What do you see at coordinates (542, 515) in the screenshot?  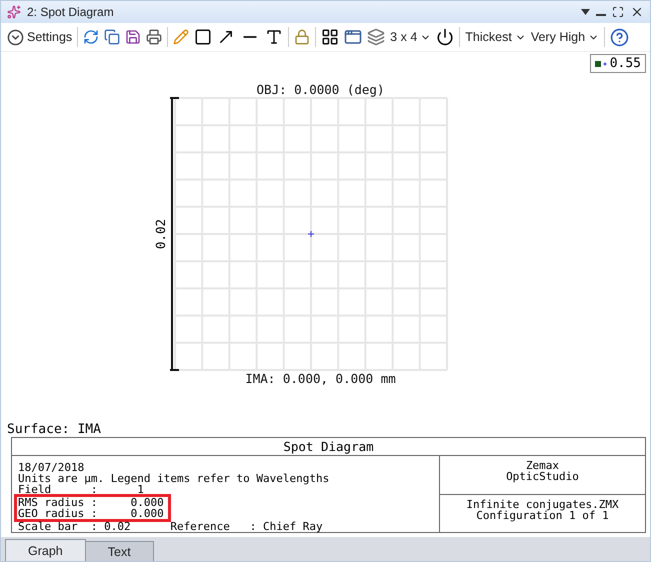 I see `file-info: Configuration 1 of 1` at bounding box center [542, 515].